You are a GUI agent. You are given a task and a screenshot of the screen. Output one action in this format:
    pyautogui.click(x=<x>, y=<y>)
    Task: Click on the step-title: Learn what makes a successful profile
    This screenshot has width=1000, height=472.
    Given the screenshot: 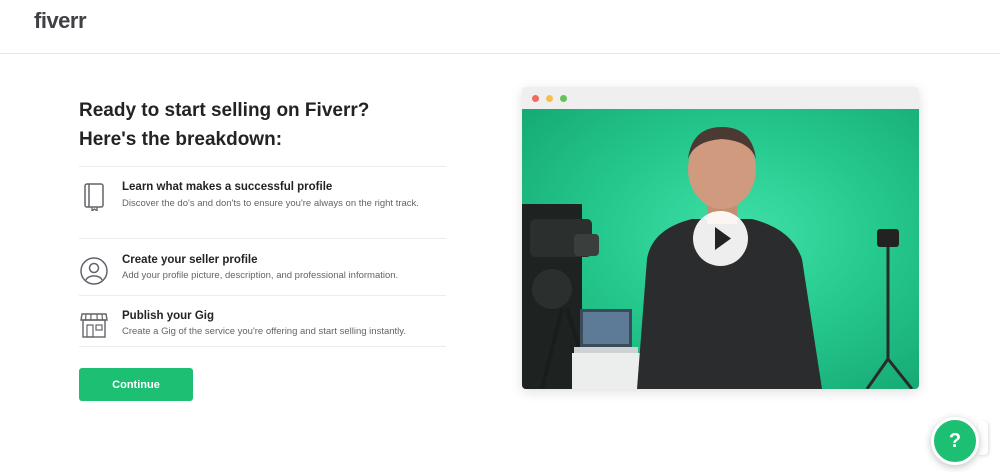 What is the action you would take?
    pyautogui.click(x=227, y=187)
    